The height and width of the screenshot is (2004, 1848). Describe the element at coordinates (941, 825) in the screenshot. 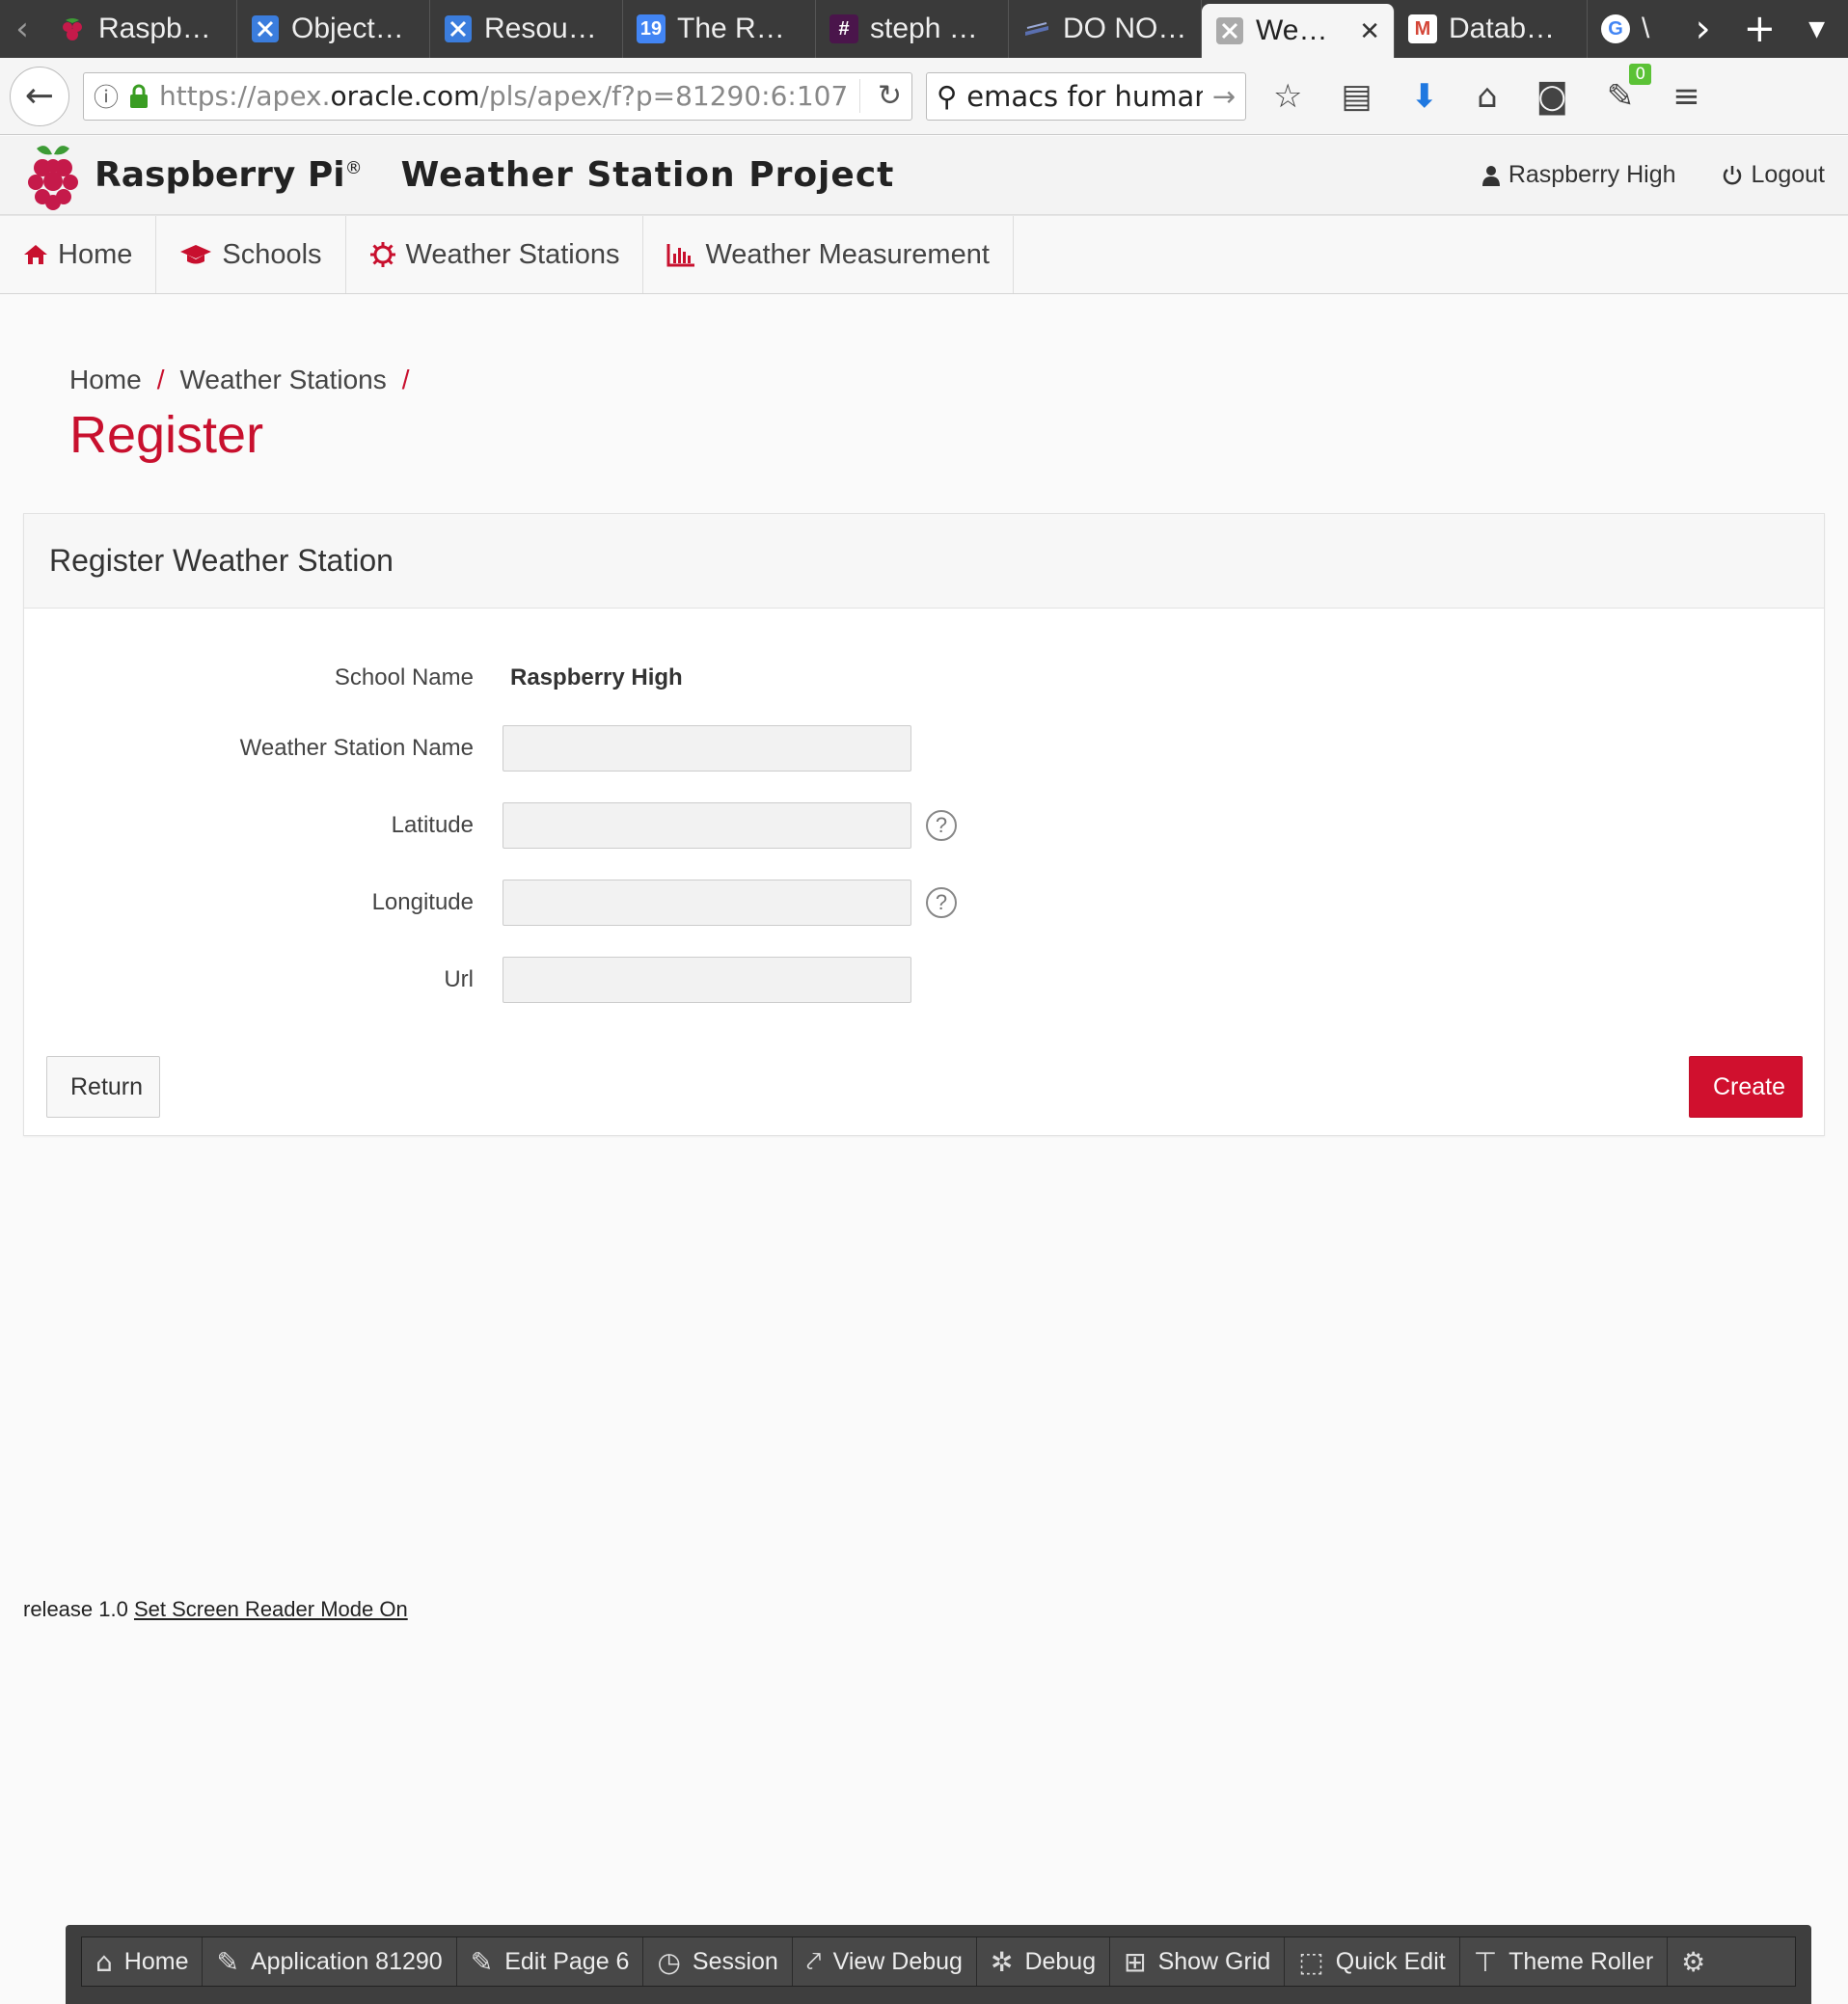

I see `latitude-help-icon: ?` at that location.